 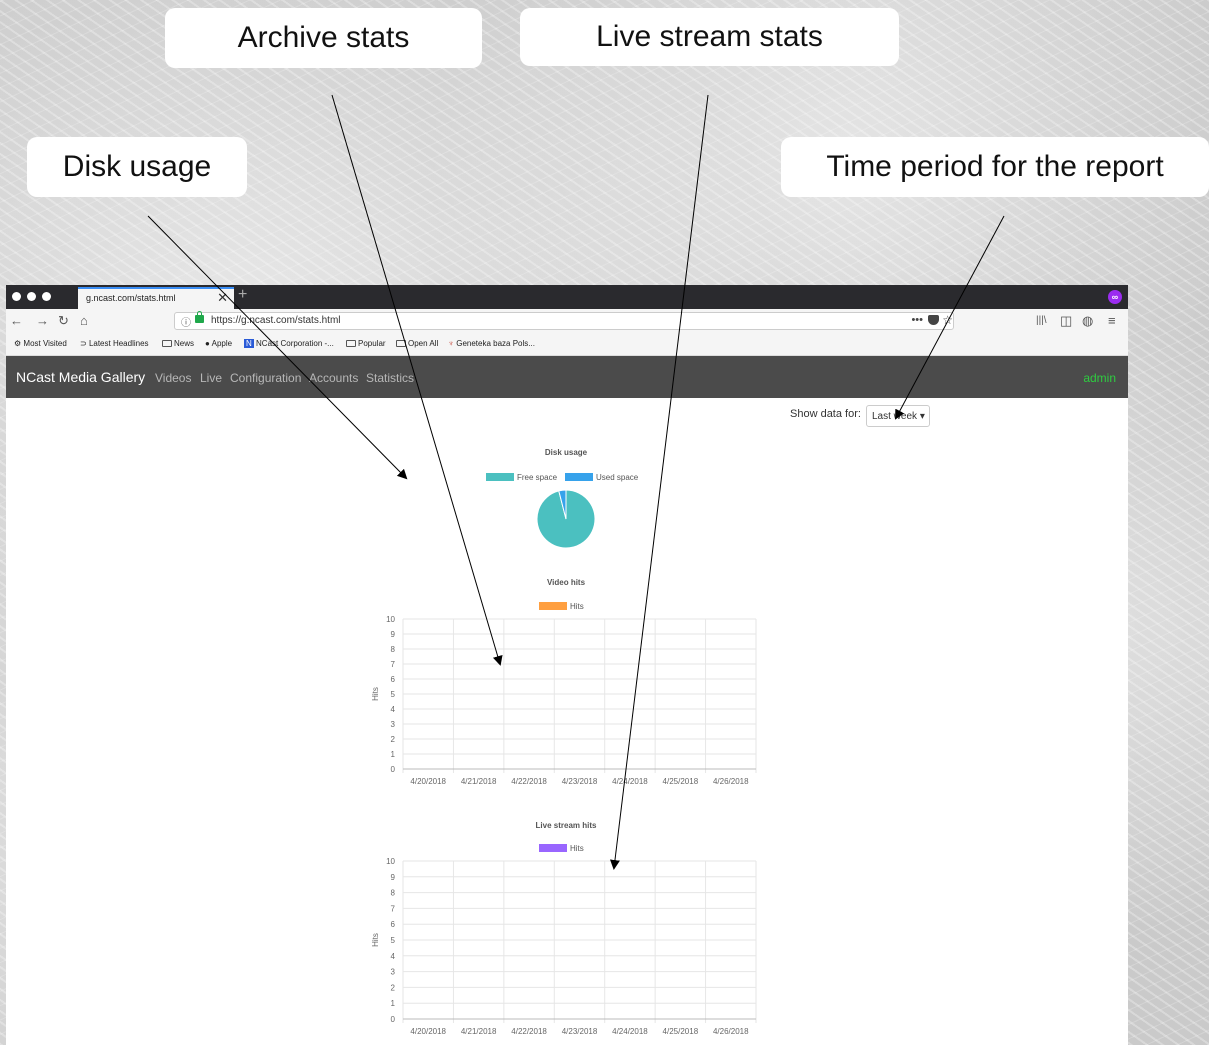 I want to click on arrow-archive, so click(x=417, y=380).